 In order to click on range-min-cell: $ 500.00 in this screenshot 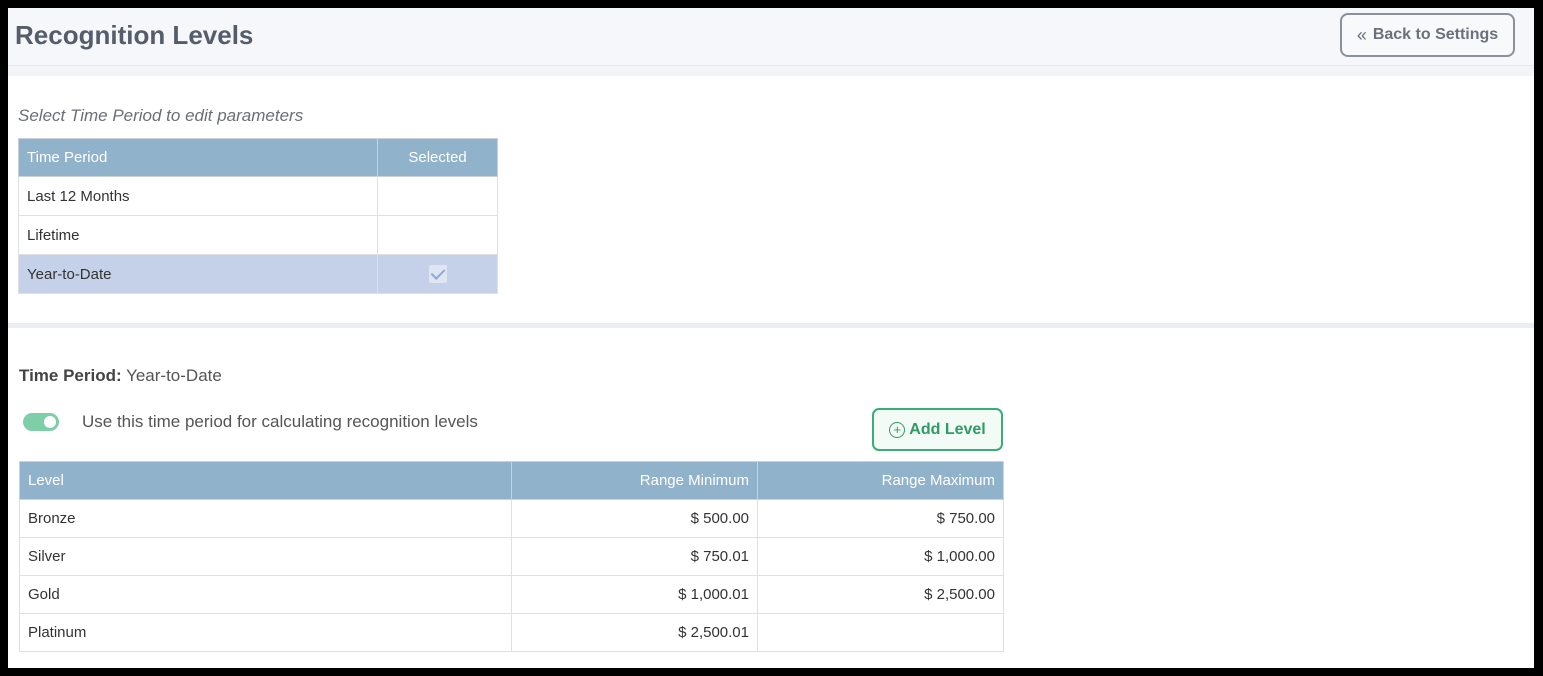, I will do `click(634, 518)`.